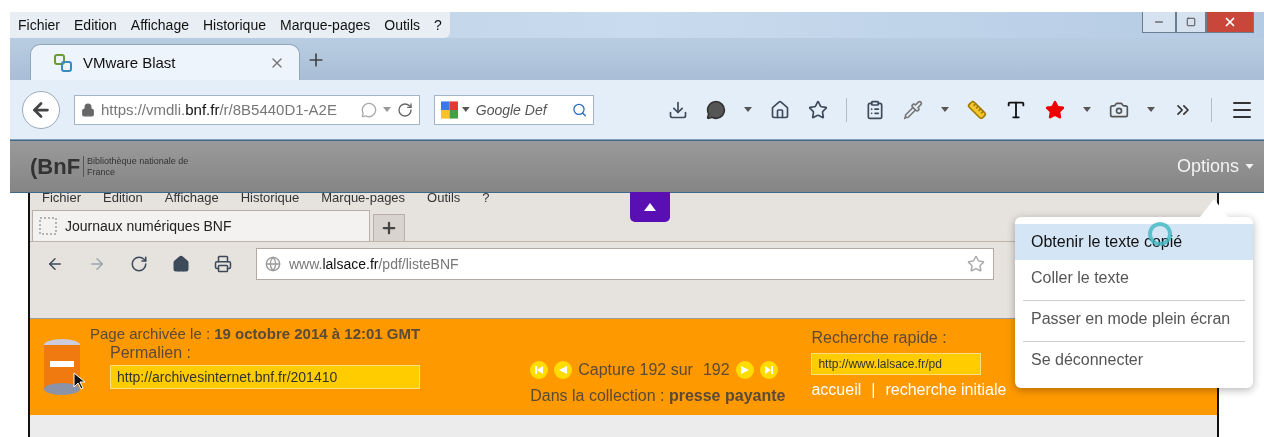  I want to click on menu-item: Passer en mode plein écran, so click(1134, 318).